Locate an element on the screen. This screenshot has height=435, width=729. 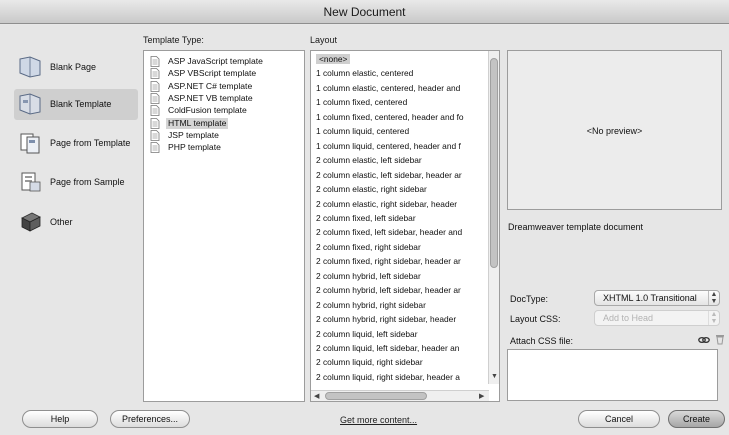
template-type-label: ASP.NET VB template is located at coordinates (210, 97).